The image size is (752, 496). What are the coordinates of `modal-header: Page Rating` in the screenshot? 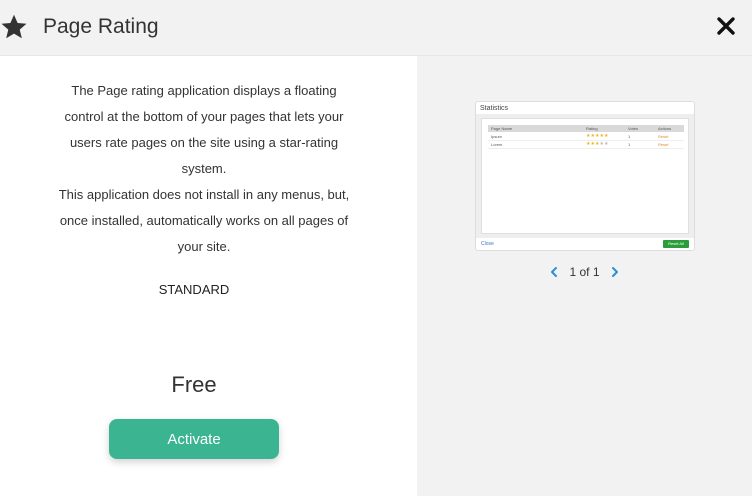 It's located at (376, 28).